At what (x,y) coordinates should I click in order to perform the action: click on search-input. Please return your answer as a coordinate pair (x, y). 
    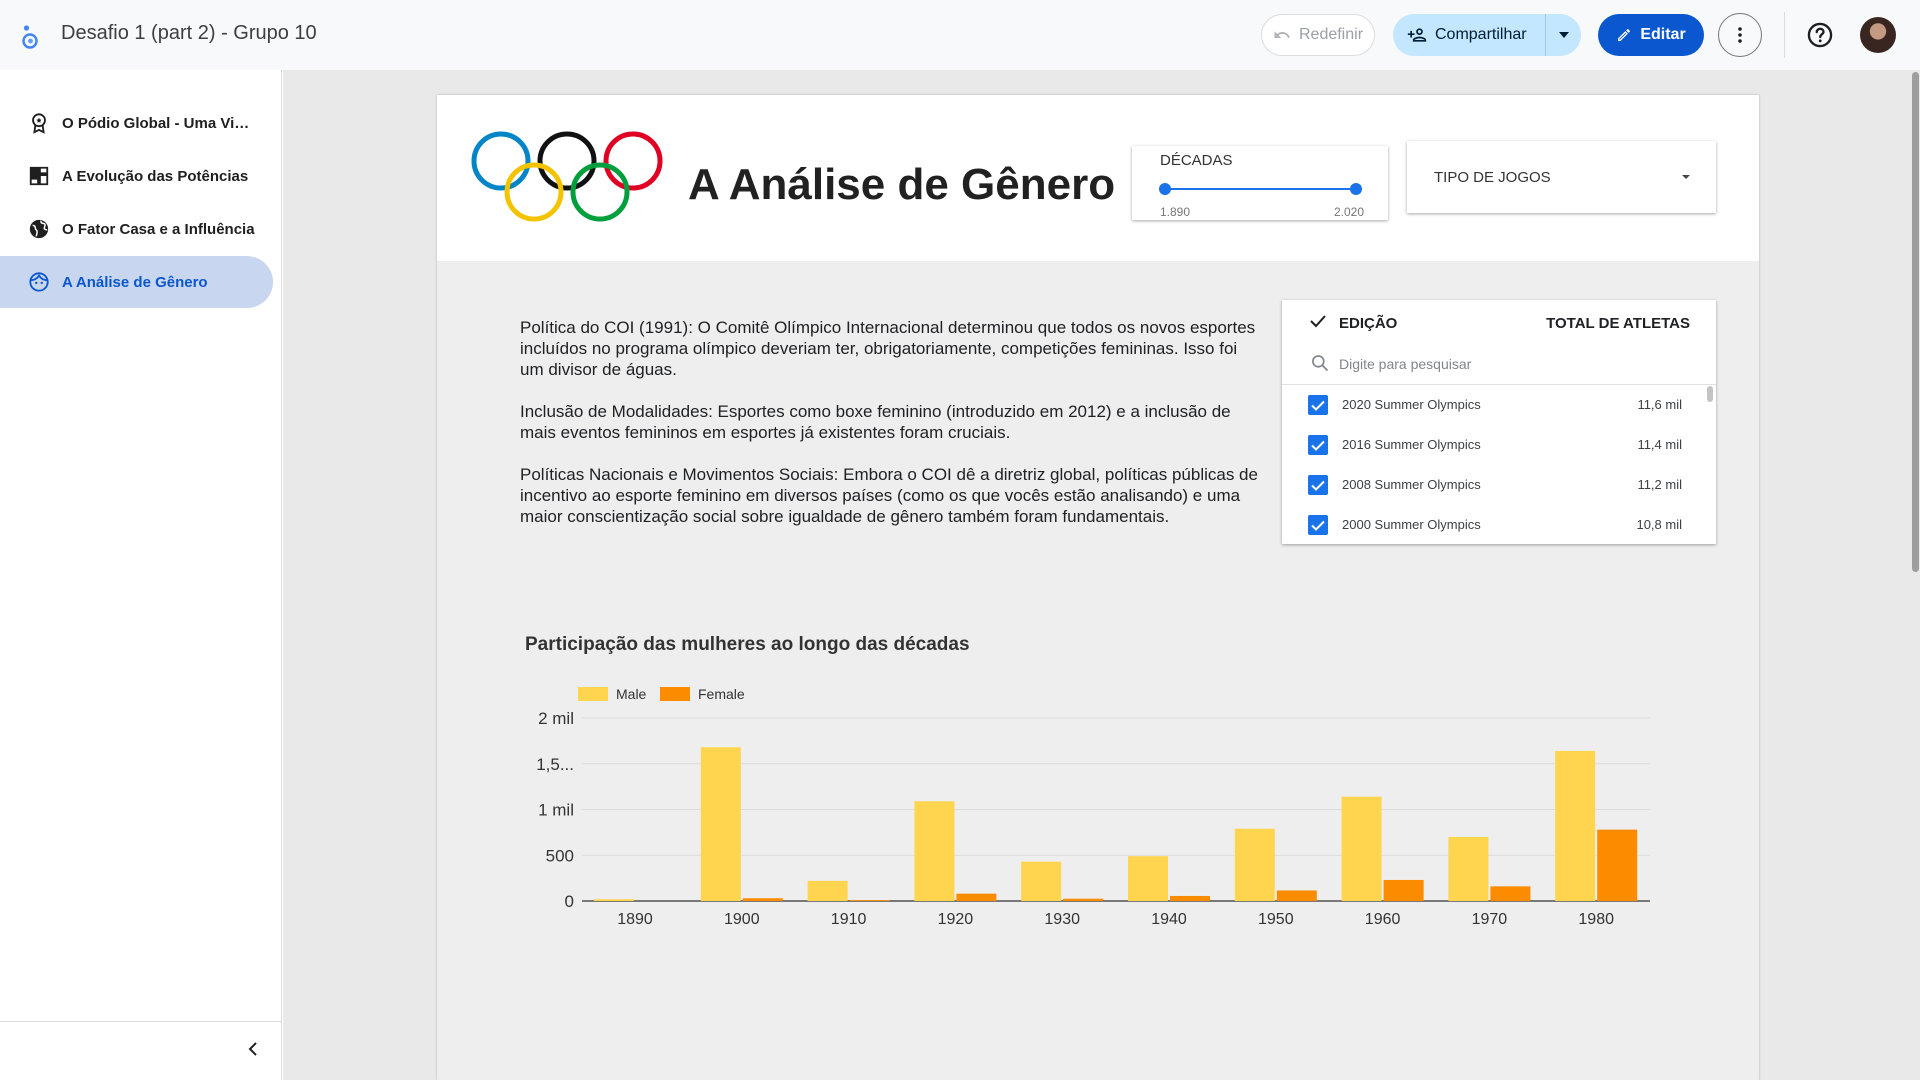
    Looking at the image, I should click on (1489, 364).